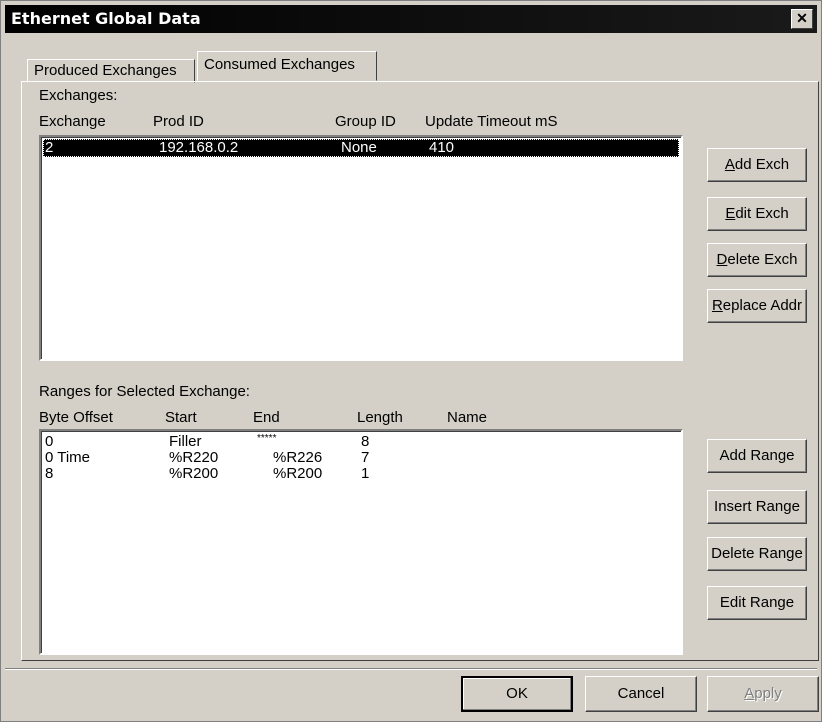 This screenshot has width=822, height=722. Describe the element at coordinates (279, 64) in the screenshot. I see `tab-consumed-label: Consumed Exchanges` at that location.